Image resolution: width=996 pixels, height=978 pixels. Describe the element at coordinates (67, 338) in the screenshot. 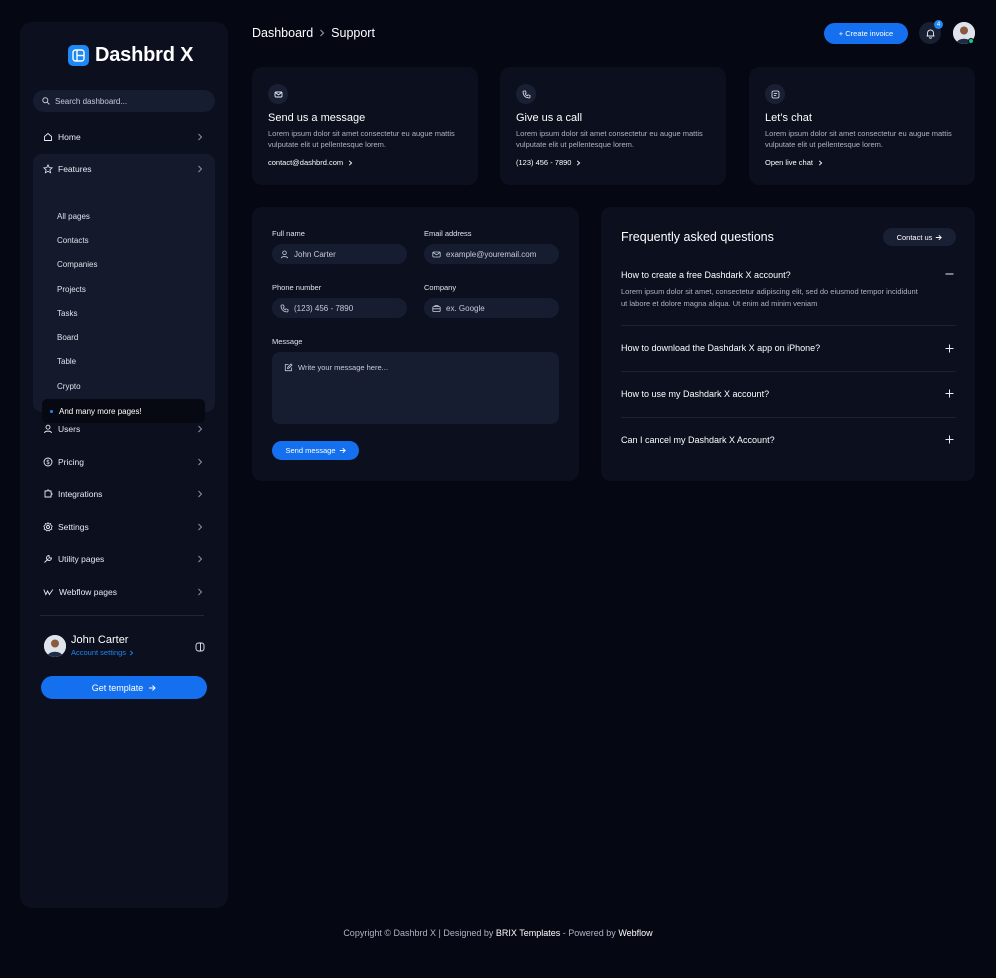

I see `sidebar-subitem-board: Board` at that location.